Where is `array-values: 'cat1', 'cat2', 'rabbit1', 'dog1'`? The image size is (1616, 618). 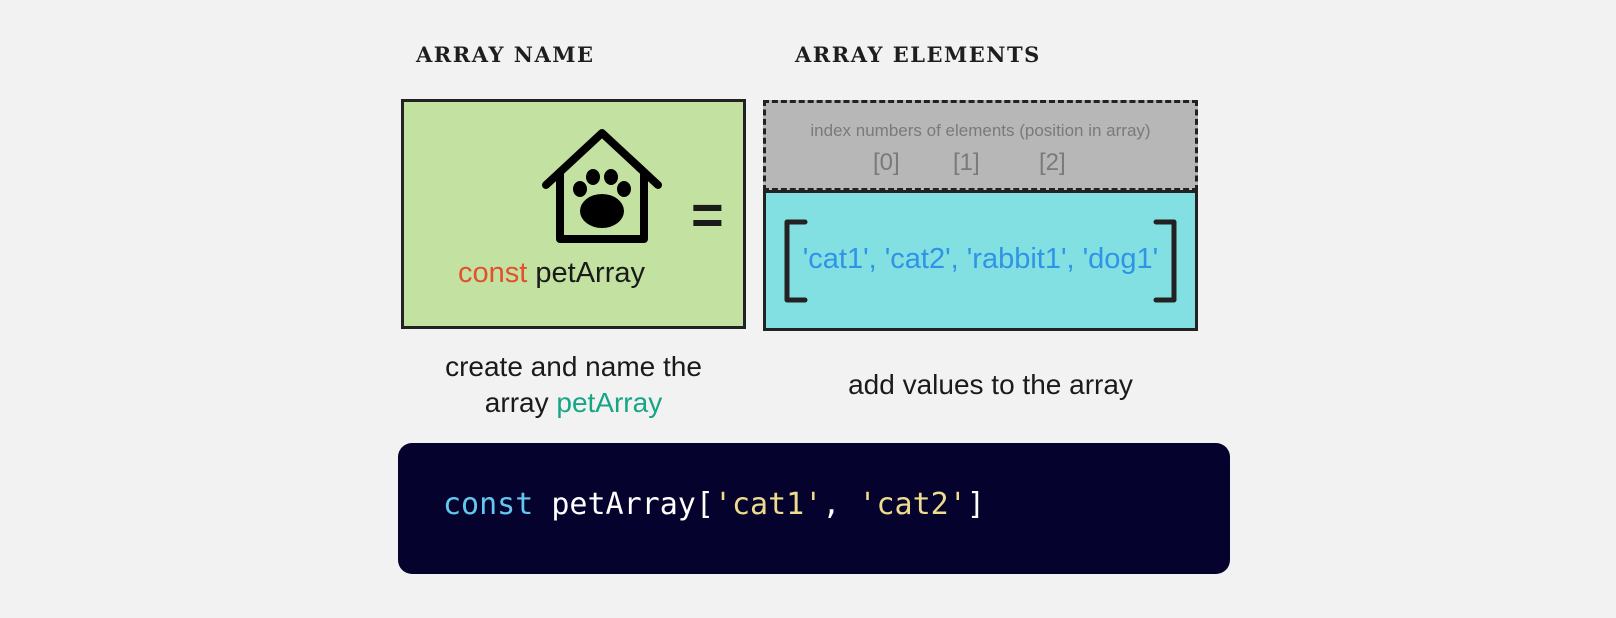 array-values: 'cat1', 'cat2', 'rabbit1', 'dog1' is located at coordinates (980, 259).